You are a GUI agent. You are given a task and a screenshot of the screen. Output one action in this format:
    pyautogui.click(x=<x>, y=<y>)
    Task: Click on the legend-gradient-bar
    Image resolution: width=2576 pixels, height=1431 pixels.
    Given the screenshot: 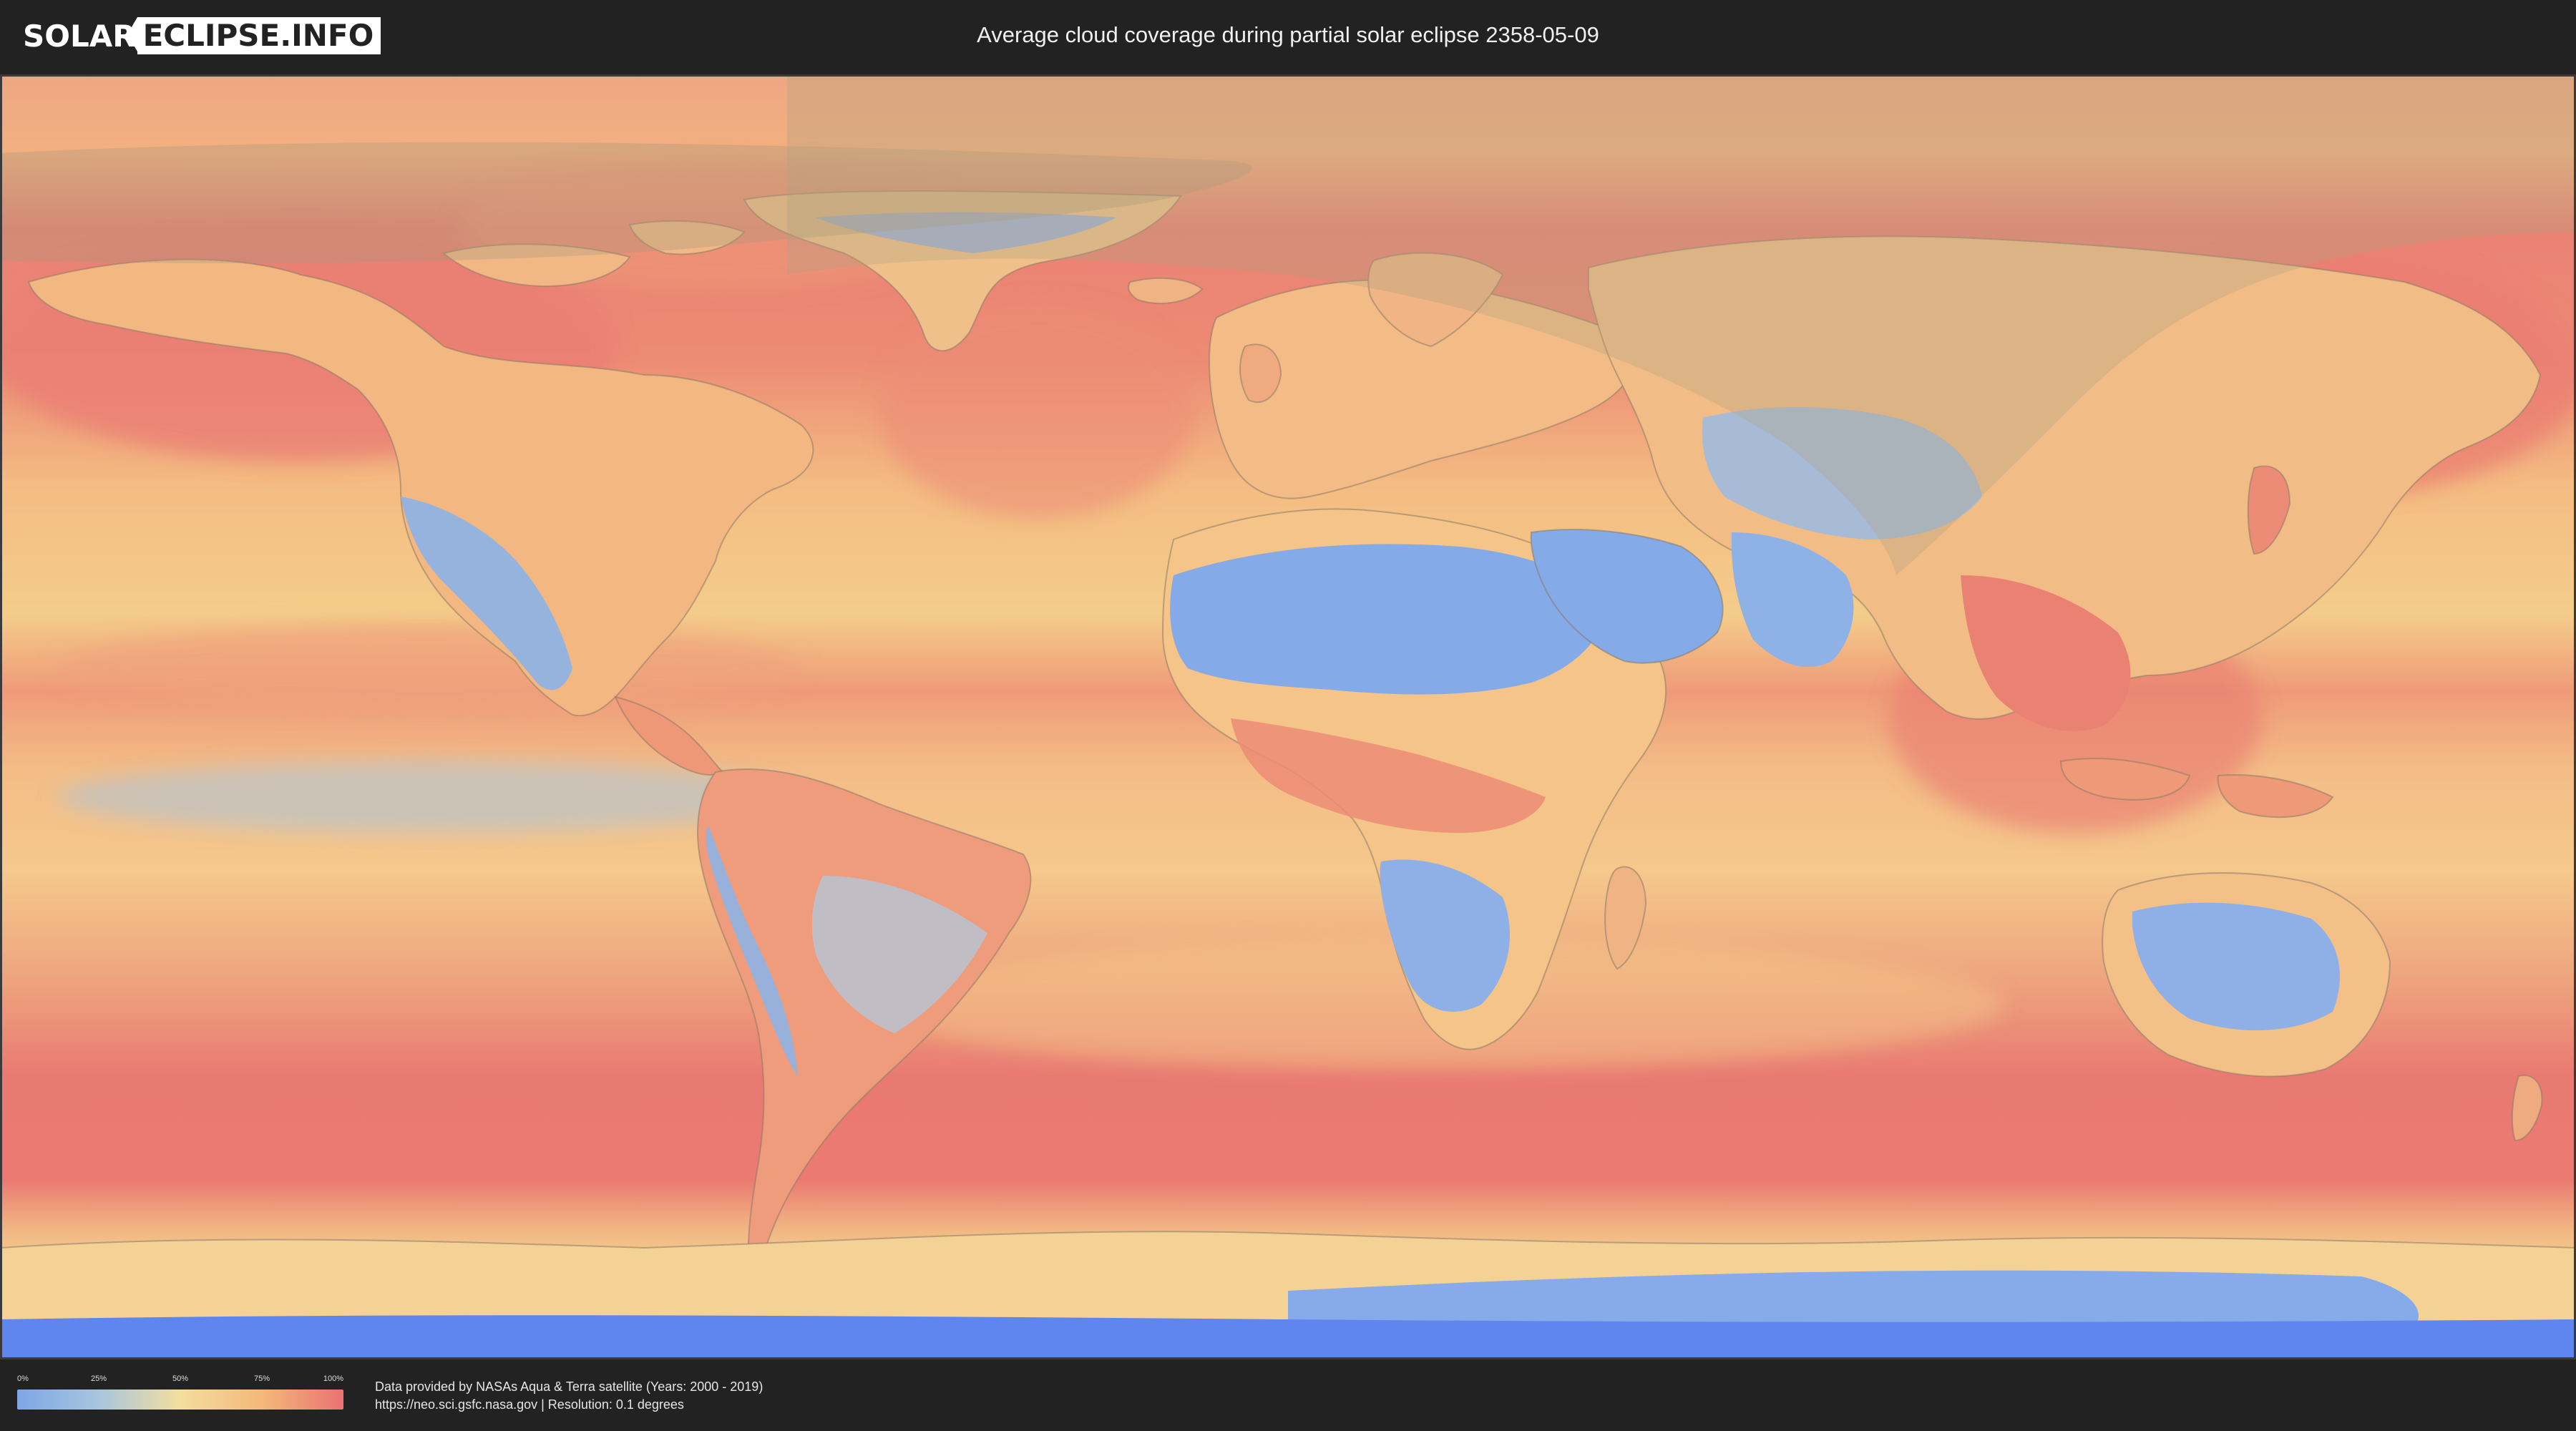 What is the action you would take?
    pyautogui.click(x=180, y=1400)
    